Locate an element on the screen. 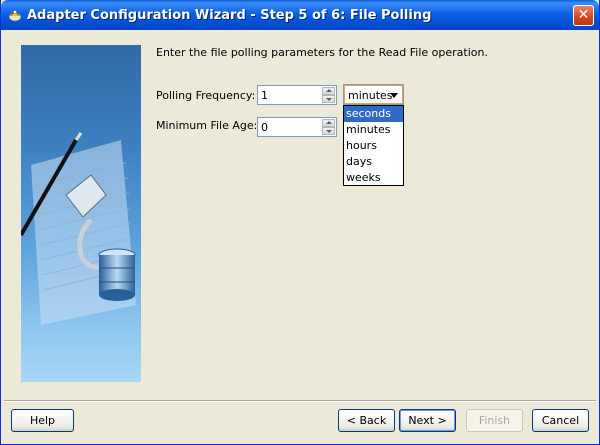 This screenshot has height=445, width=600. polling-frequency-spinner: 1 is located at coordinates (297, 95).